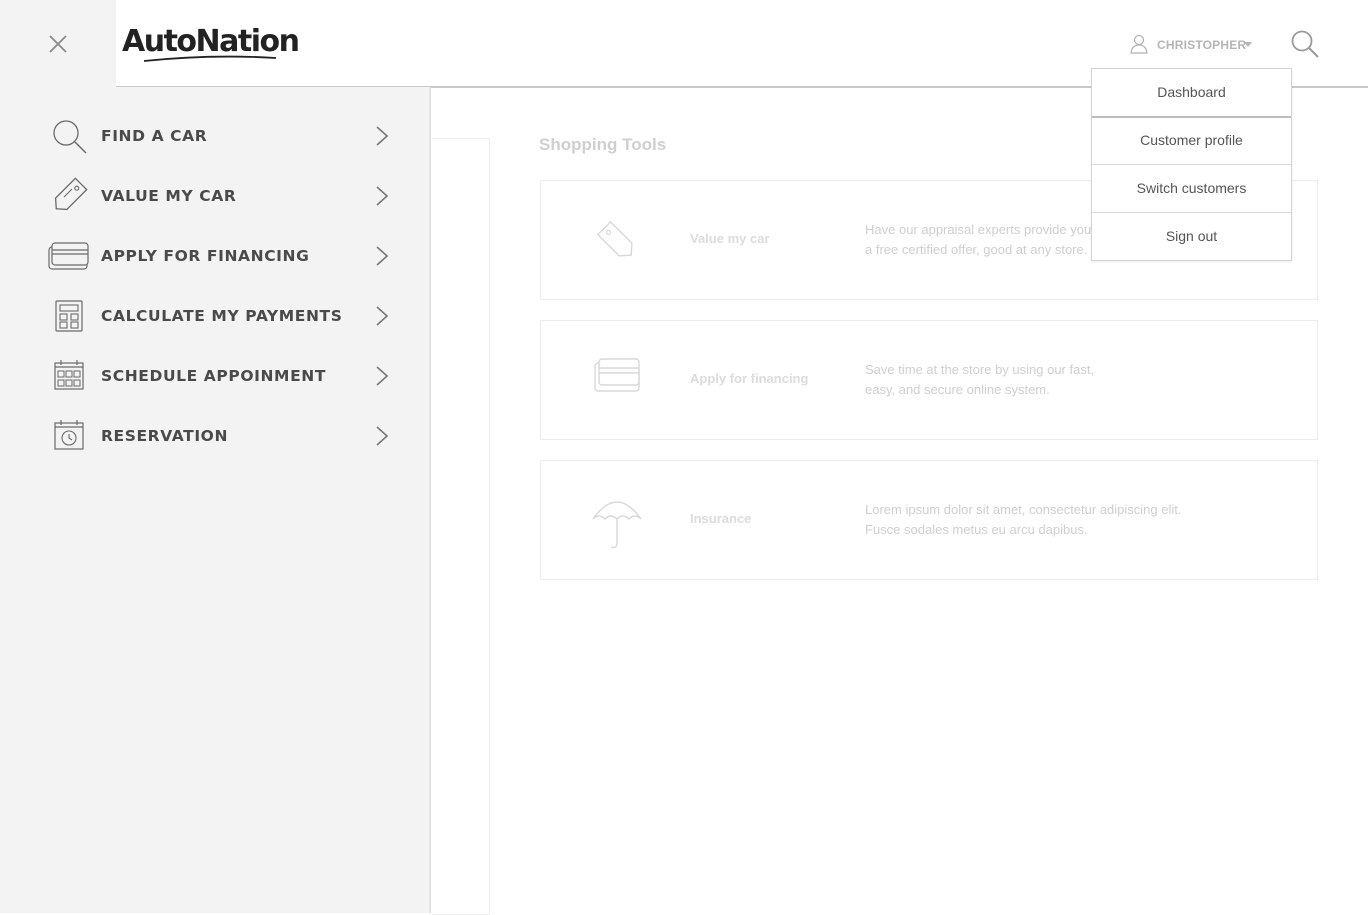 This screenshot has width=1368, height=915. I want to click on nav-item-reservation: RESERVATION, so click(223, 437).